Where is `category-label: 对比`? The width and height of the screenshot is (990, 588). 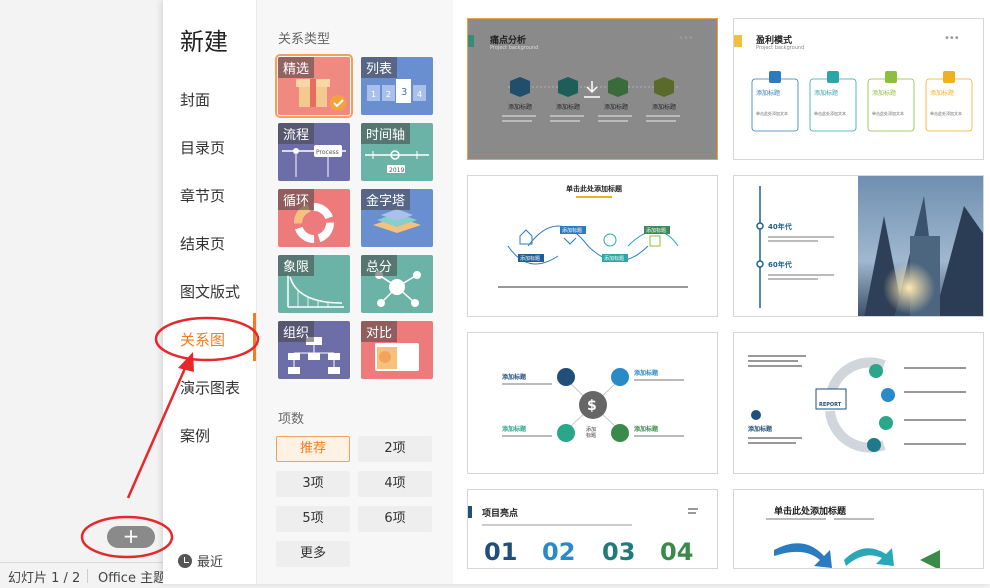
category-label: 对比 is located at coordinates (379, 331).